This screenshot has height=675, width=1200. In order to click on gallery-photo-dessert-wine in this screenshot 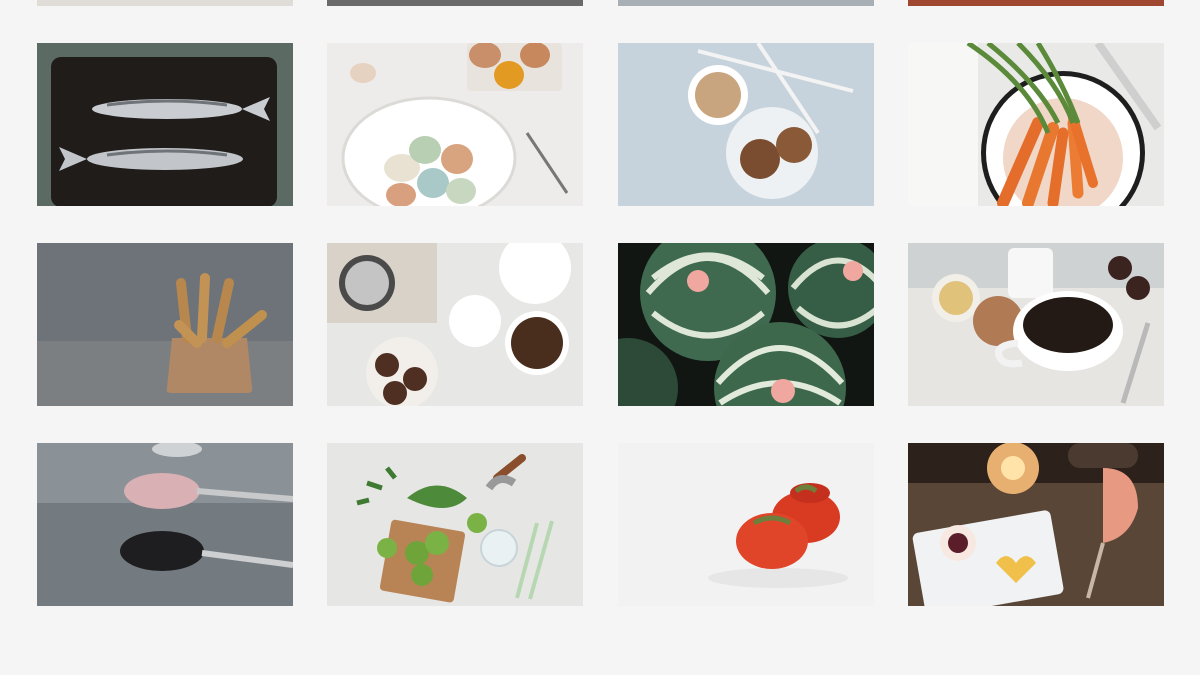, I will do `click(1036, 524)`.